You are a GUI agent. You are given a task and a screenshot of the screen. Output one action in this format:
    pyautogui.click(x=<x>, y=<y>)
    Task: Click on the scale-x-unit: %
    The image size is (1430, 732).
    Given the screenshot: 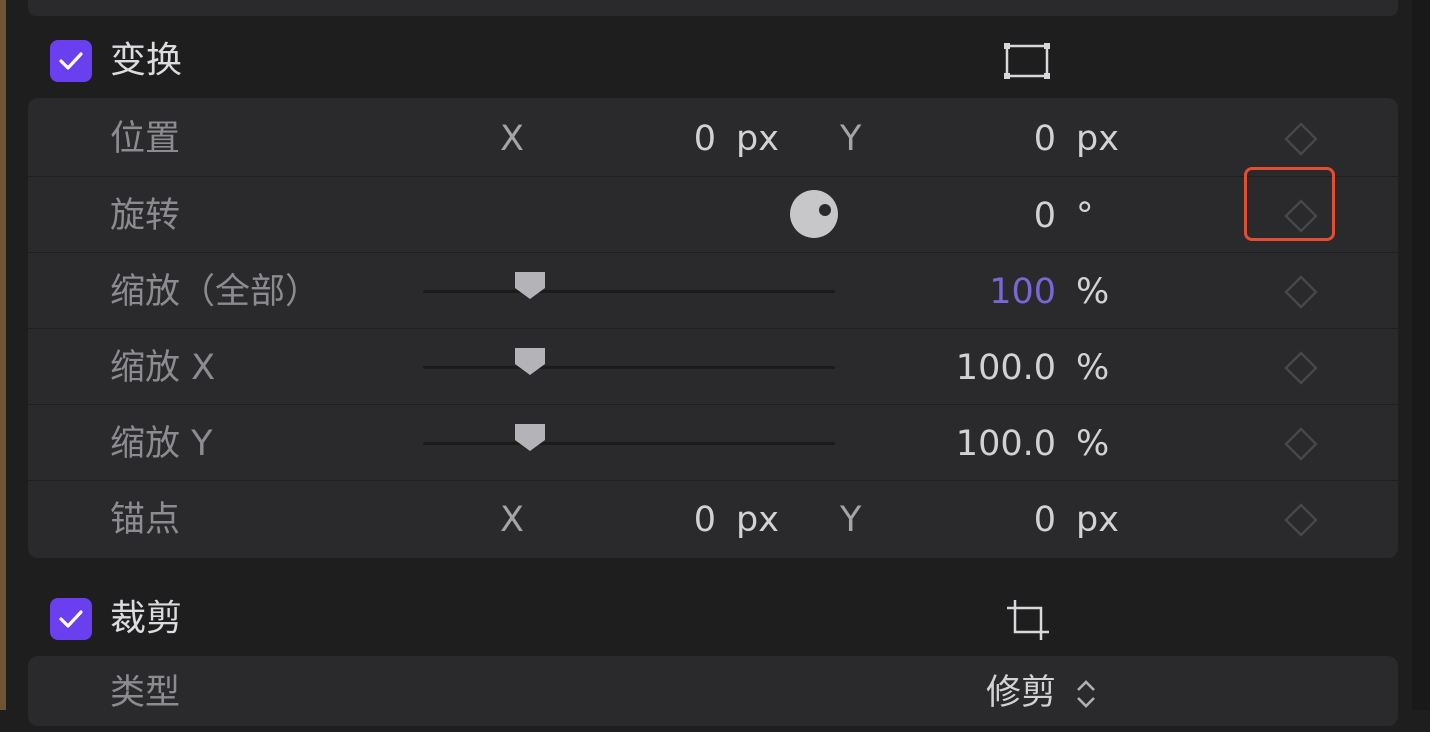 What is the action you would take?
    pyautogui.click(x=1093, y=368)
    